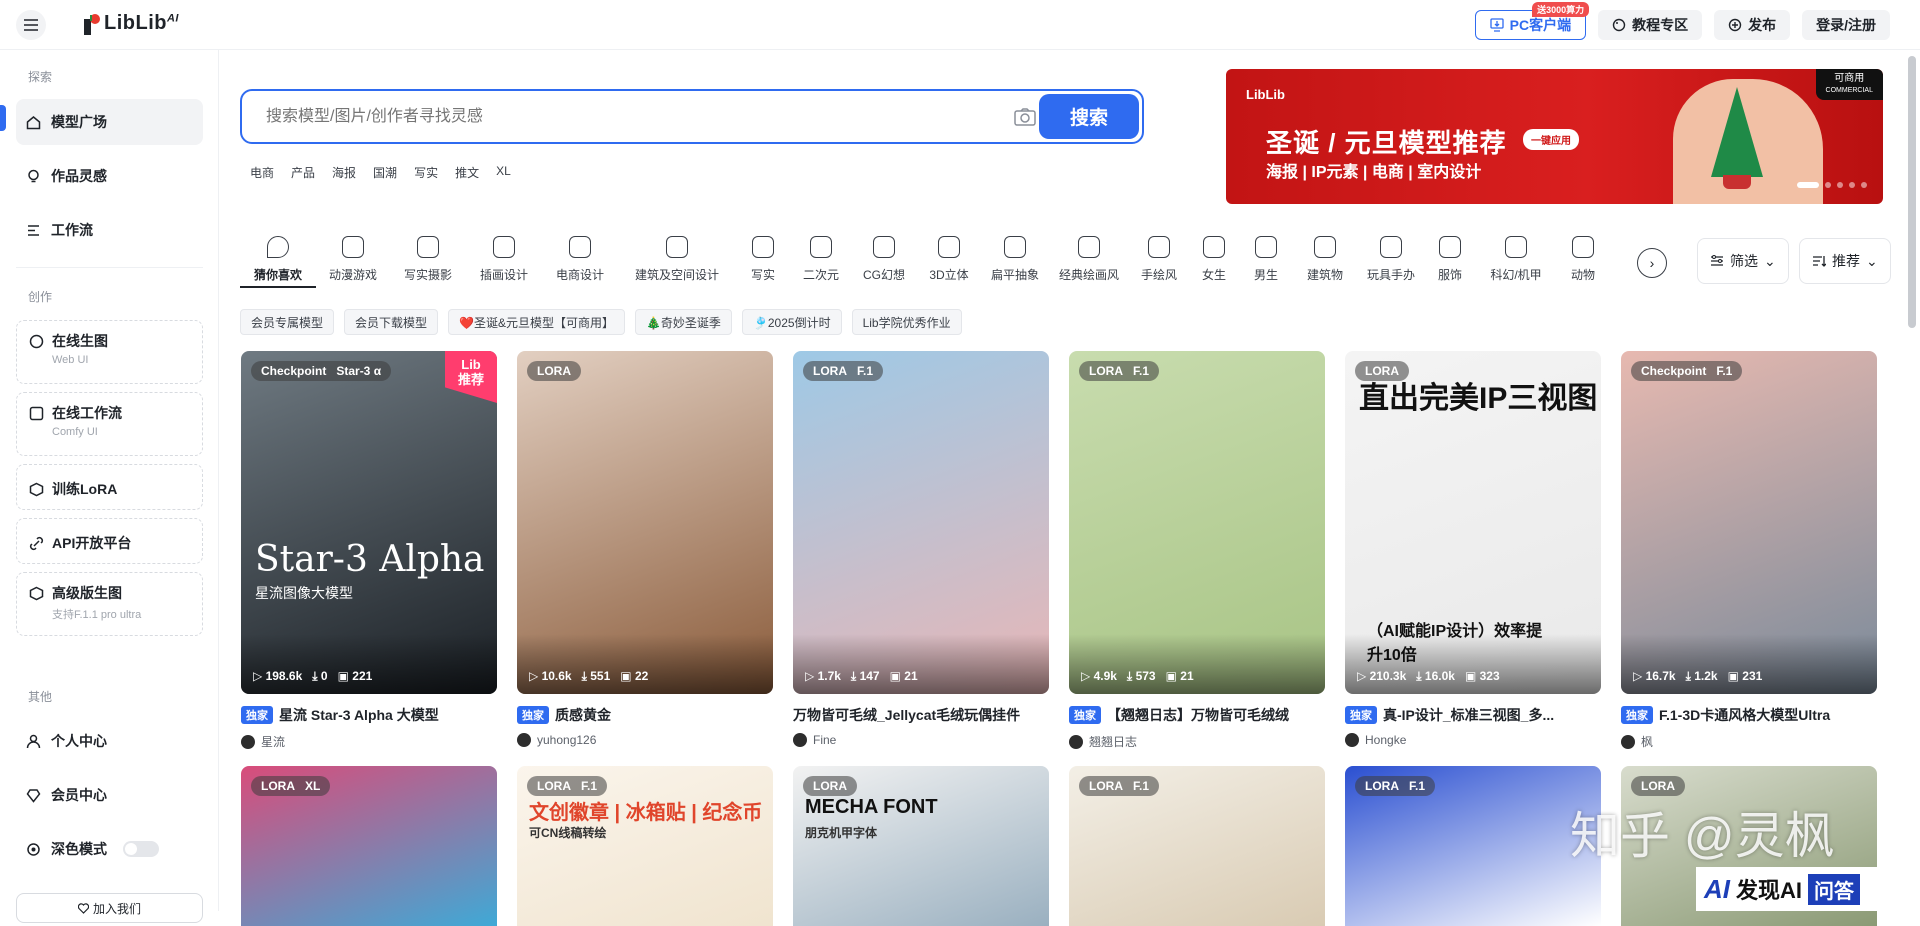 The height and width of the screenshot is (926, 1920). Describe the element at coordinates (949, 262) in the screenshot. I see `category-tab: 3D立体` at that location.